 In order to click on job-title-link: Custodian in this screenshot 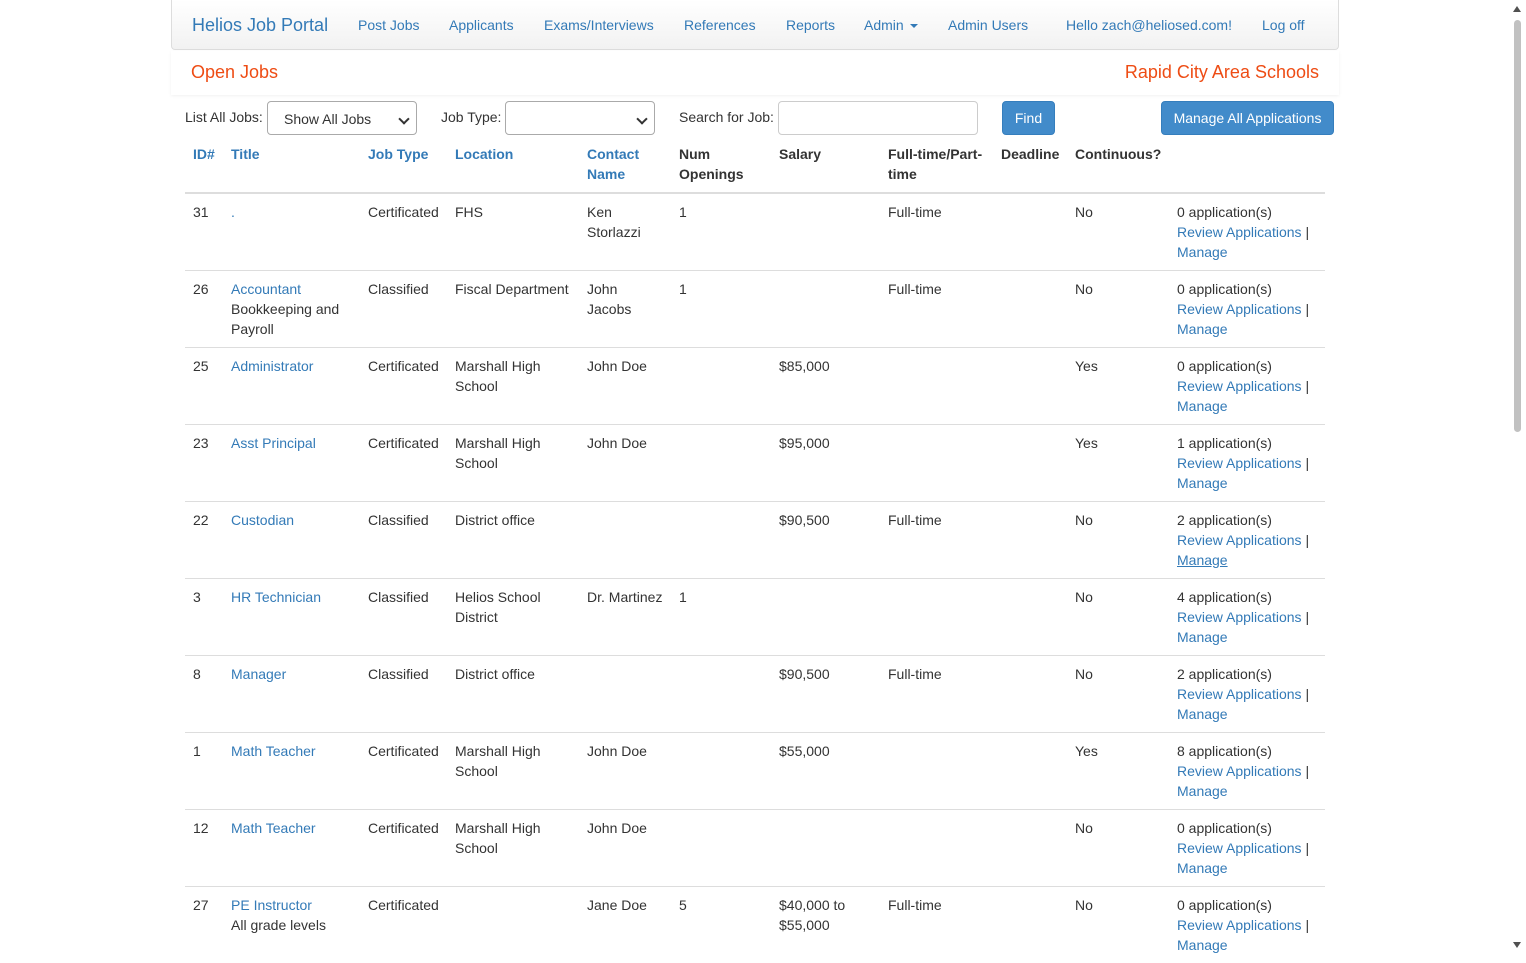, I will do `click(262, 520)`.